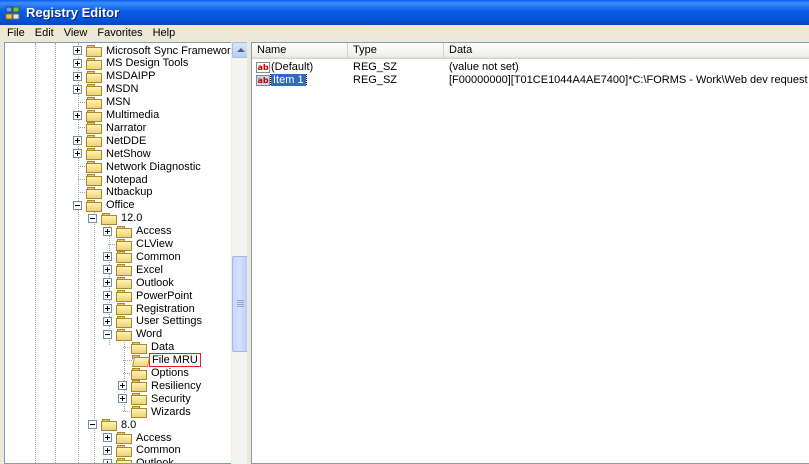  What do you see at coordinates (102, 102) in the screenshot?
I see `tree-item: MSN` at bounding box center [102, 102].